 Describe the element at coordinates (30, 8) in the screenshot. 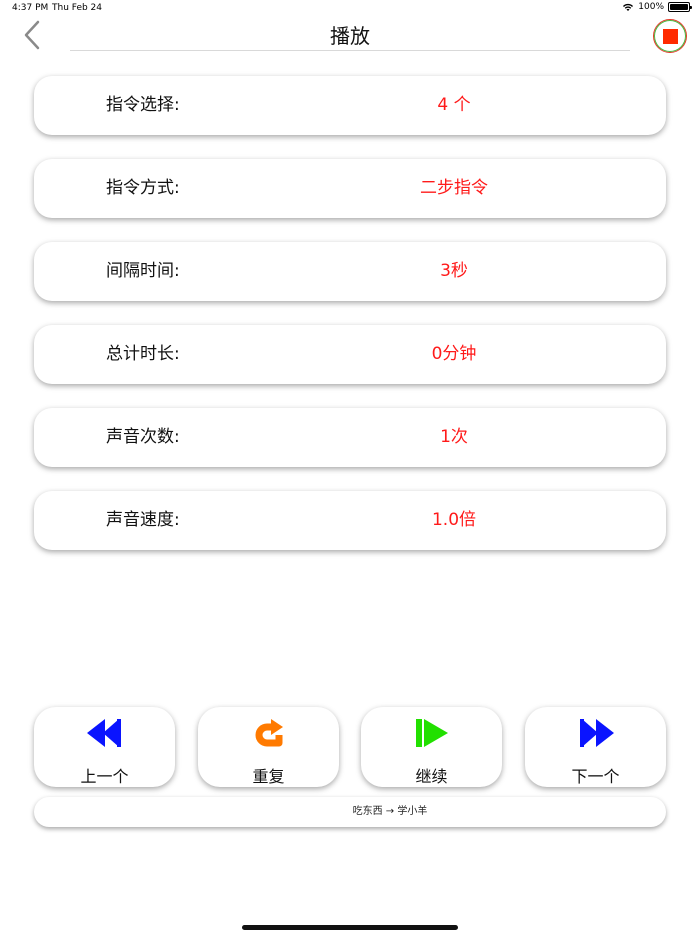

I see `status-time: 4:37 PM` at that location.